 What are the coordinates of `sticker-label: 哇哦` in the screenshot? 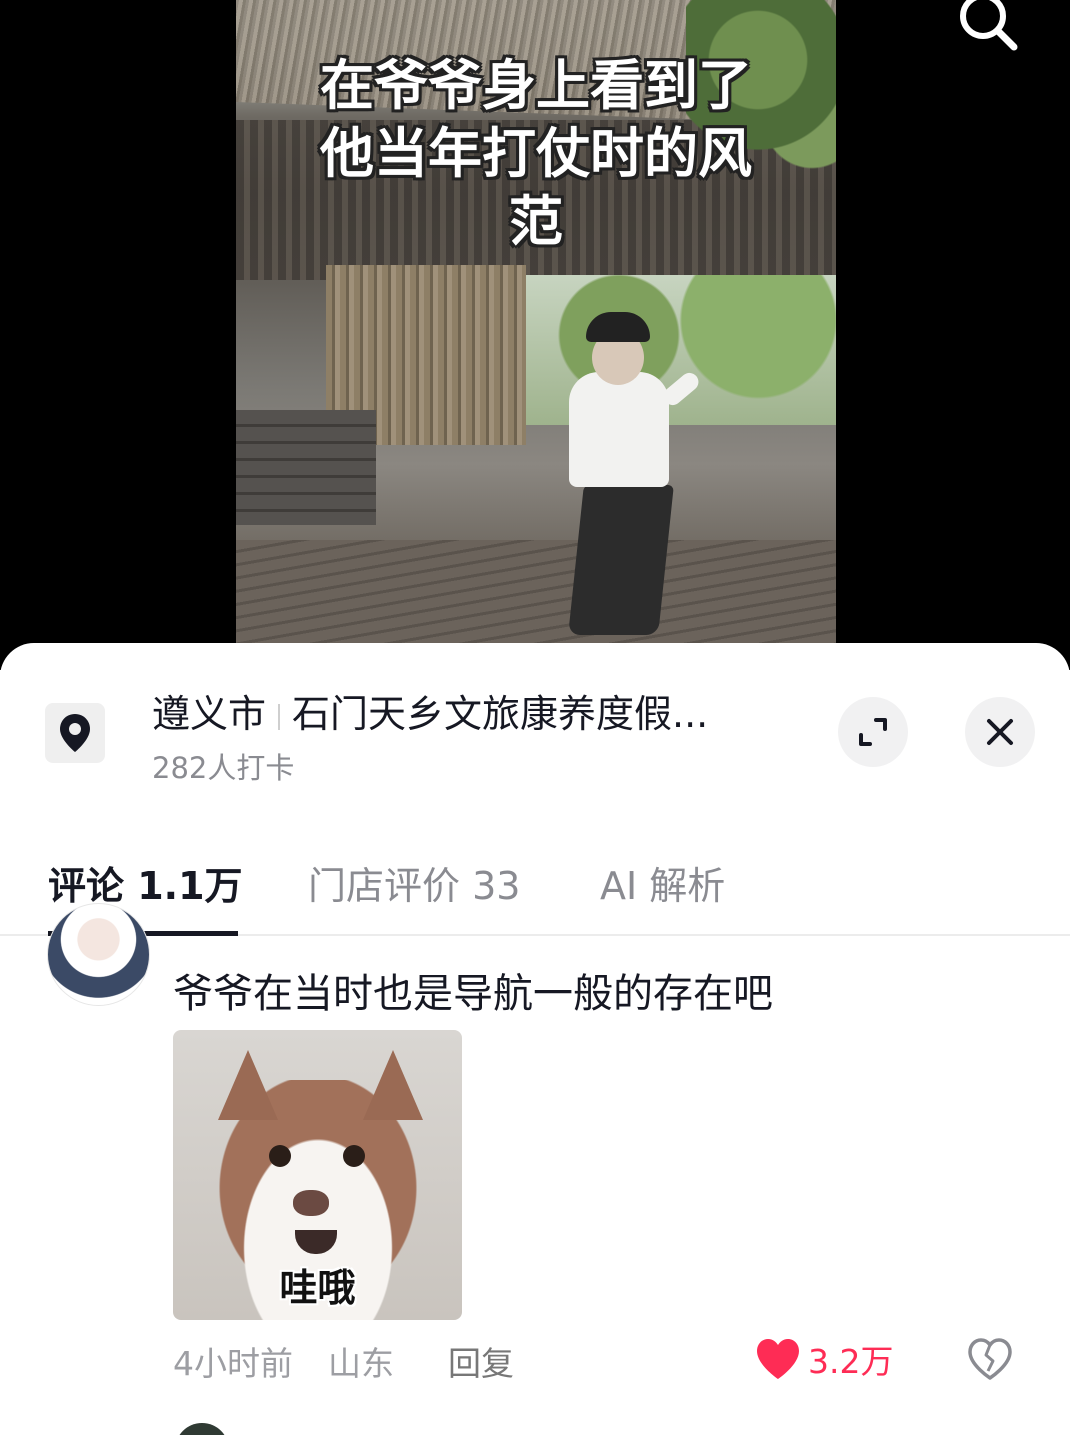 It's located at (317, 1288).